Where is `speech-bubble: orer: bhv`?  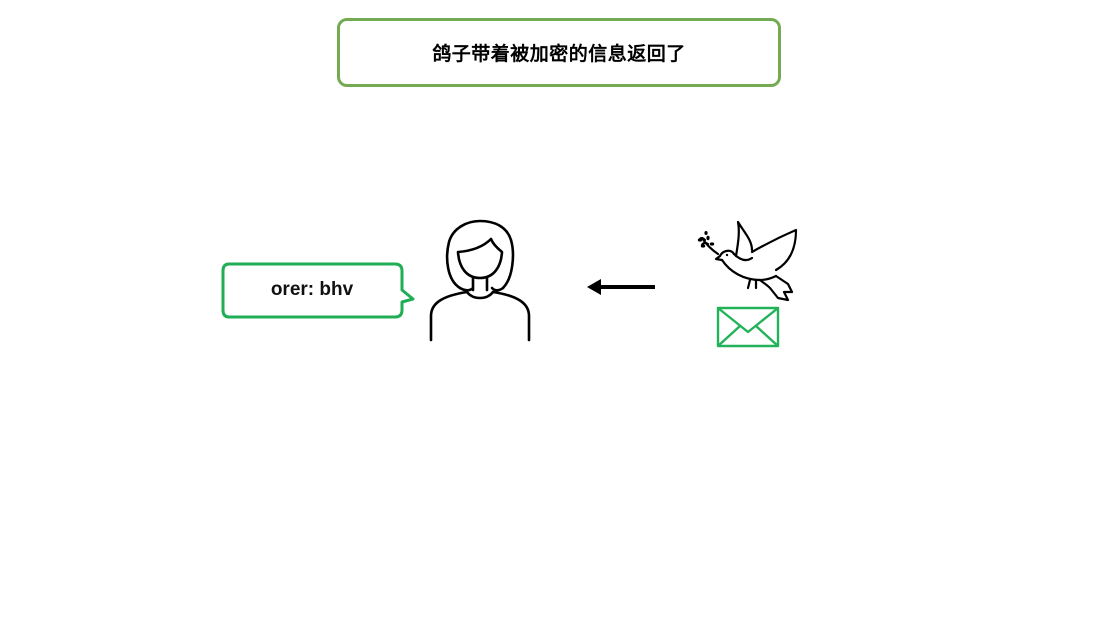
speech-bubble: orer: bhv is located at coordinates (321, 291).